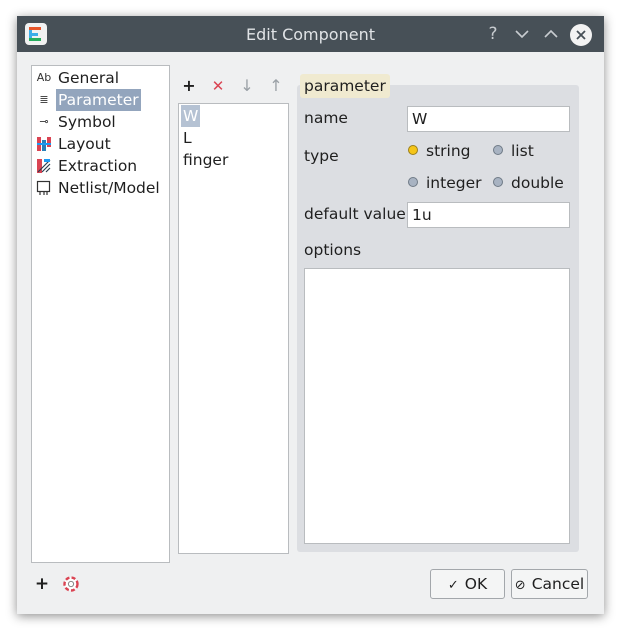 The image size is (632, 644). Describe the element at coordinates (488, 119) in the screenshot. I see `name-field: W` at that location.